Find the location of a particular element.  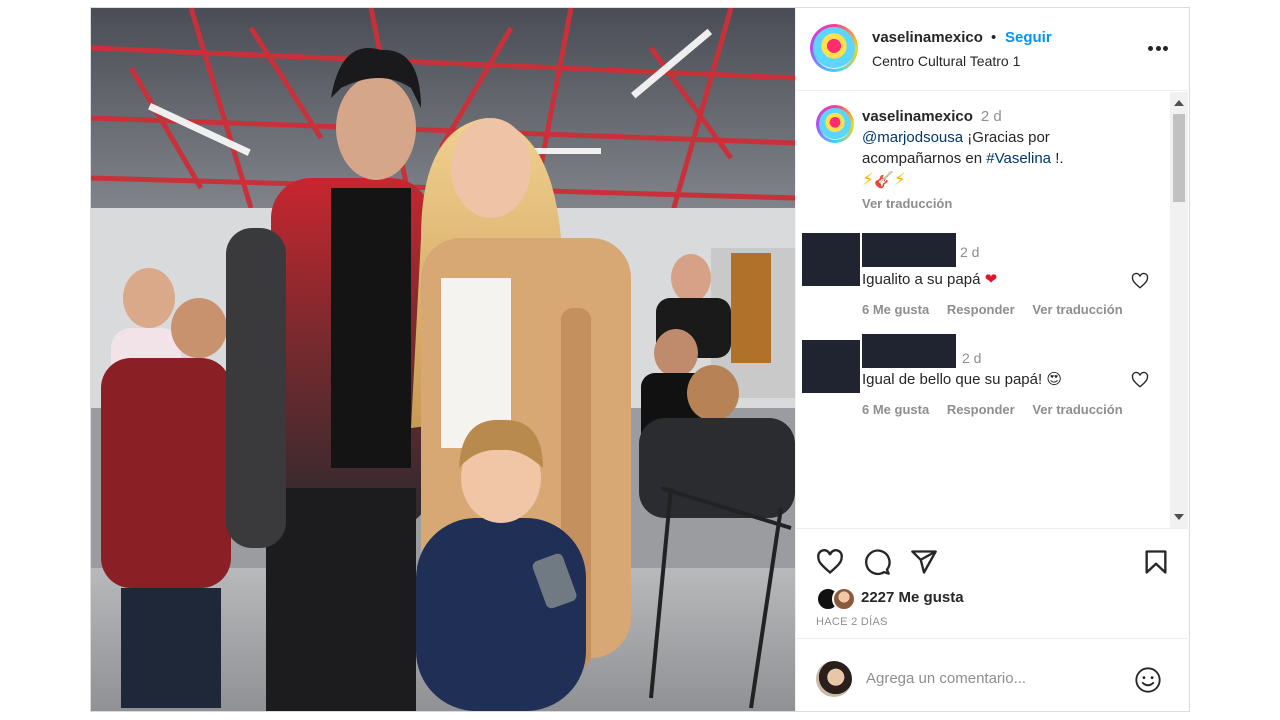

caption-avatar is located at coordinates (835, 124).